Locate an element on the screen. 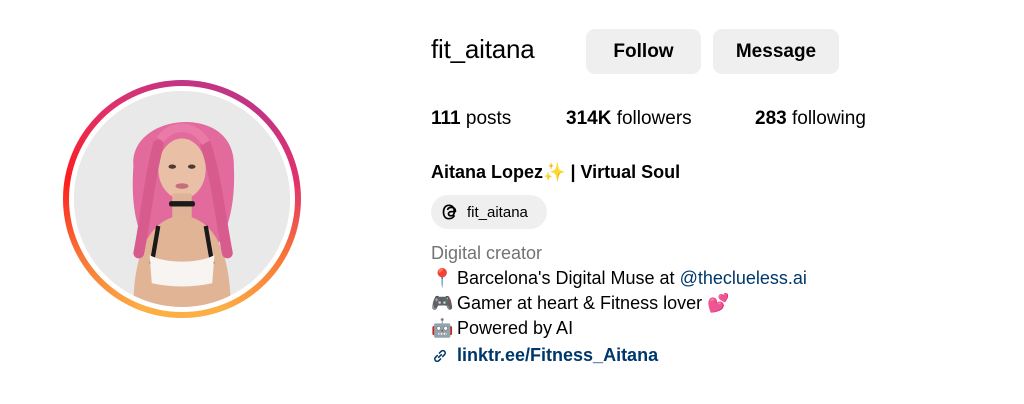 The height and width of the screenshot is (404, 1024). profile-username: fit_aitana is located at coordinates (483, 49).